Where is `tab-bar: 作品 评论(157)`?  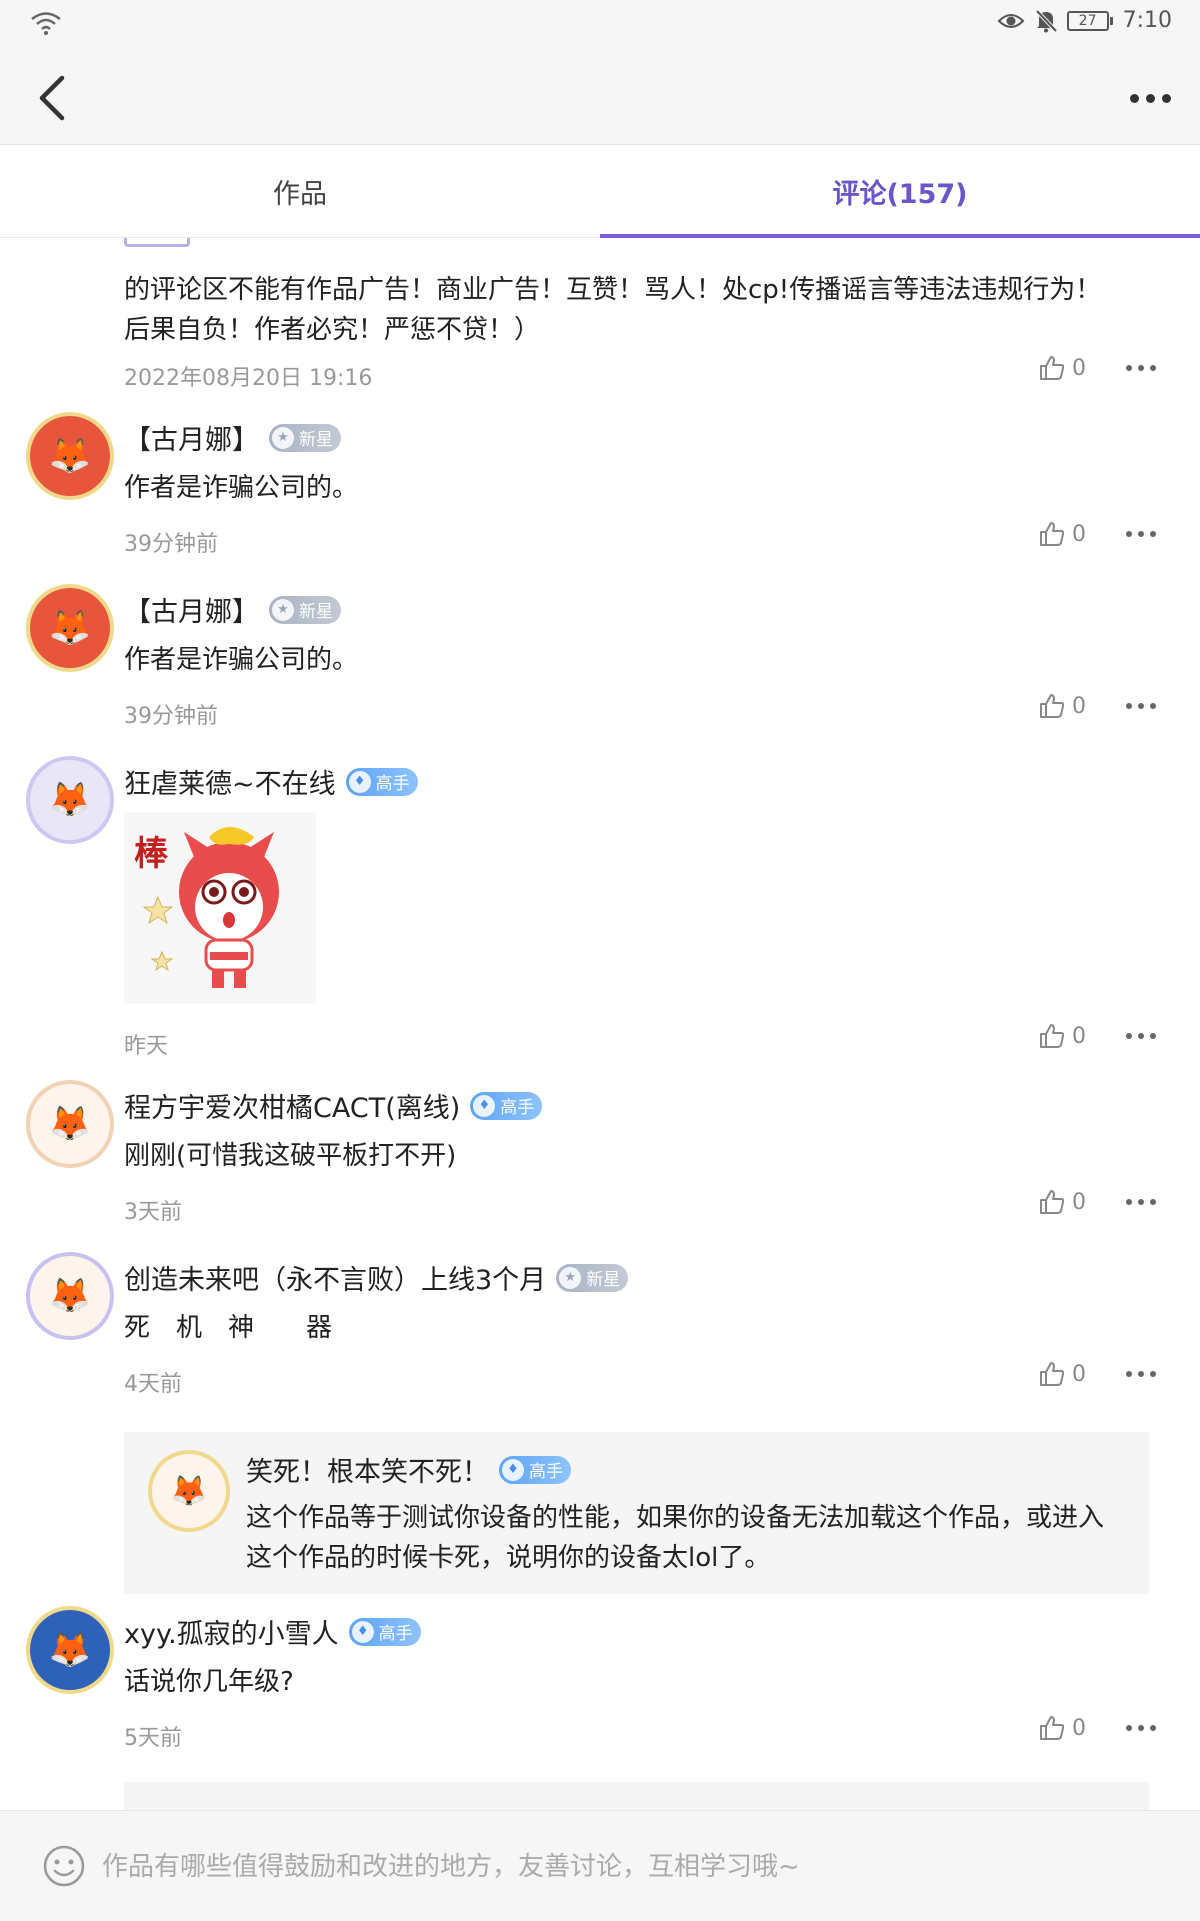
tab-bar: 作品 评论(157) is located at coordinates (600, 191).